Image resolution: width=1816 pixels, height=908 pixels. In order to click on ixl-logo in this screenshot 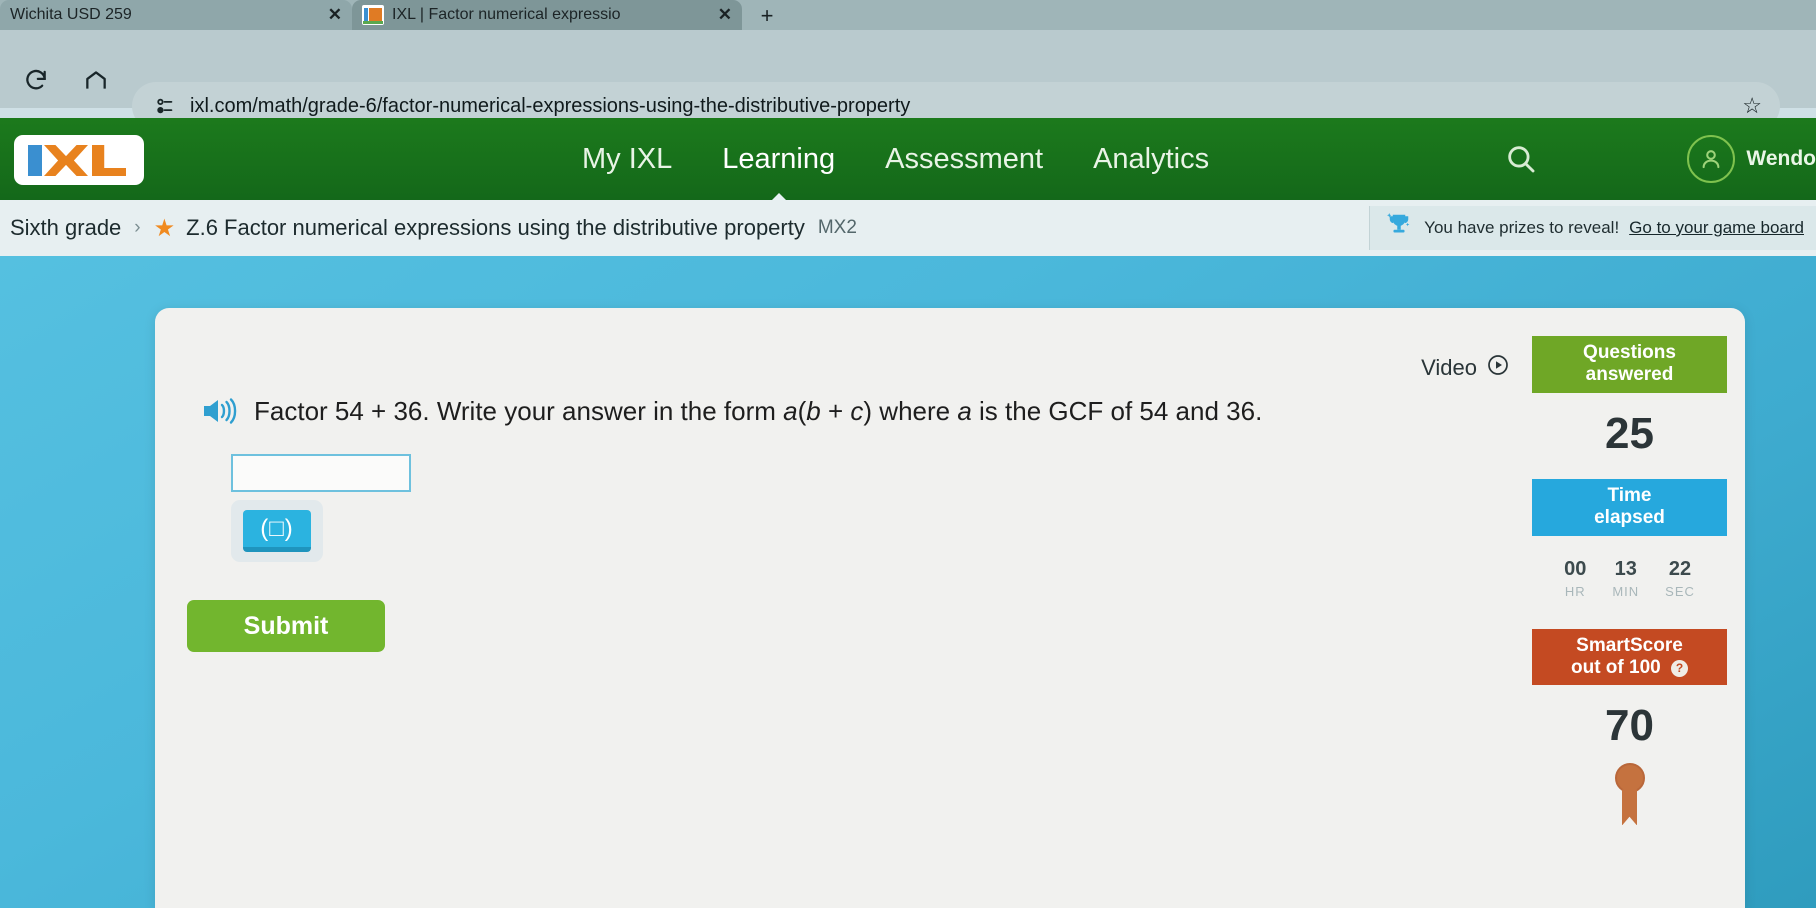, I will do `click(79, 160)`.